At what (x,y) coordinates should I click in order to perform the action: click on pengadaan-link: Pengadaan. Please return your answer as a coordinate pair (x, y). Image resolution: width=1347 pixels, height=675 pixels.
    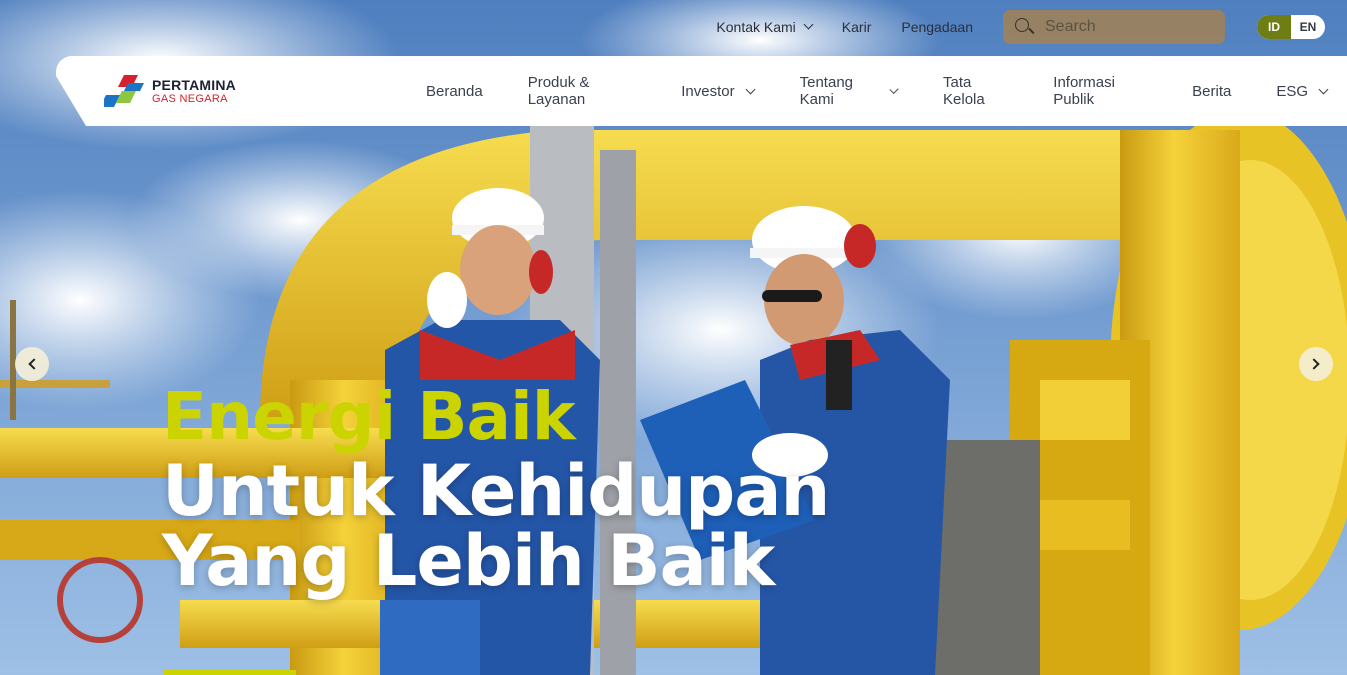
    Looking at the image, I should click on (937, 27).